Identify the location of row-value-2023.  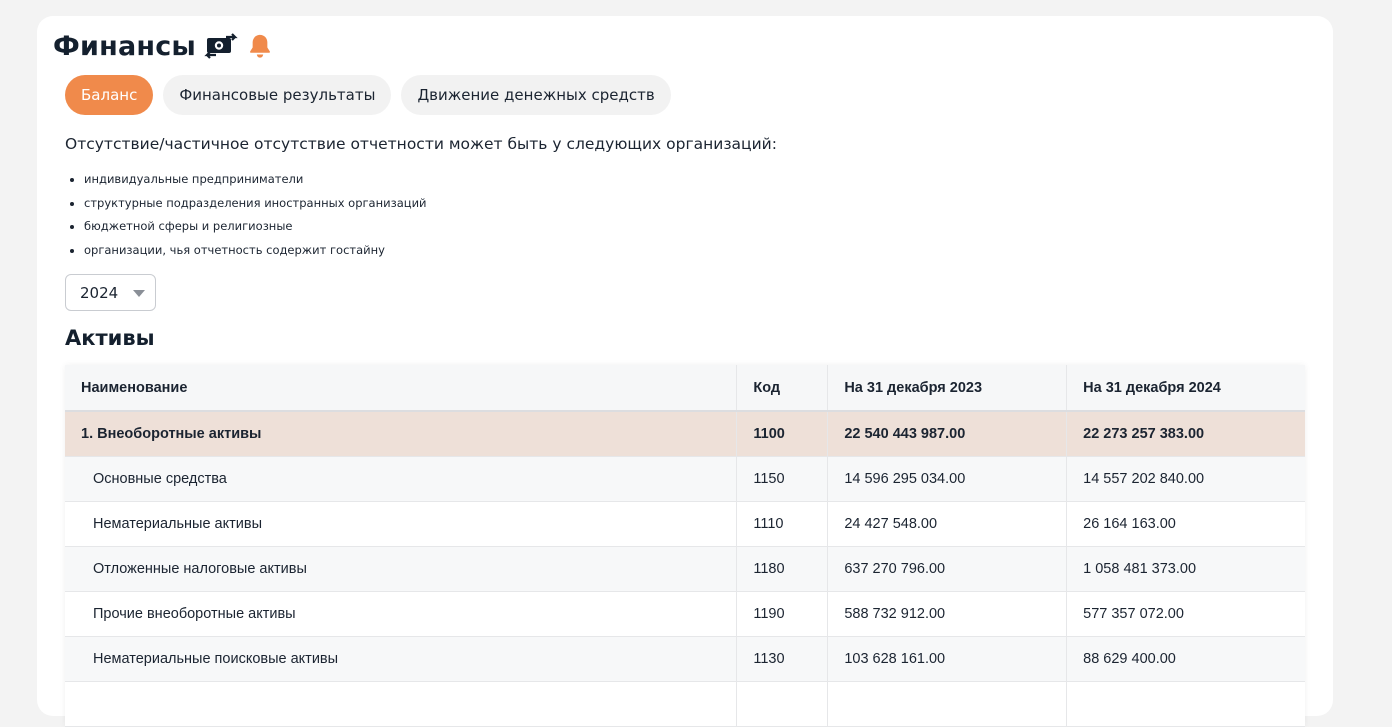
(947, 703).